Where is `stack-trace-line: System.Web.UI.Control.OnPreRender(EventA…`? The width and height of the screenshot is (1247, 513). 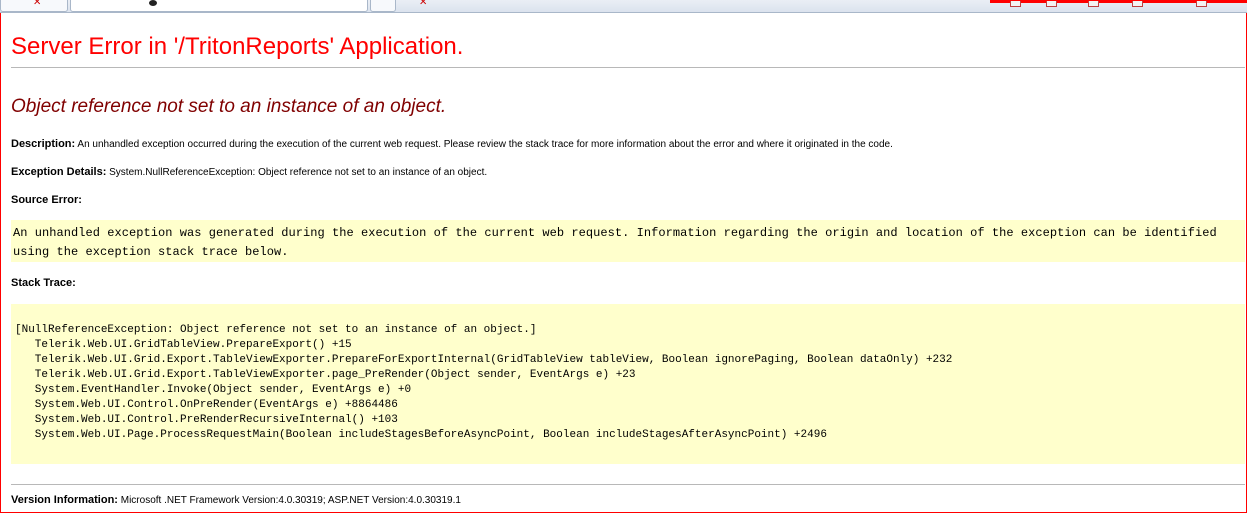 stack-trace-line: System.Web.UI.Control.OnPreRender(EventA… is located at coordinates (206, 405).